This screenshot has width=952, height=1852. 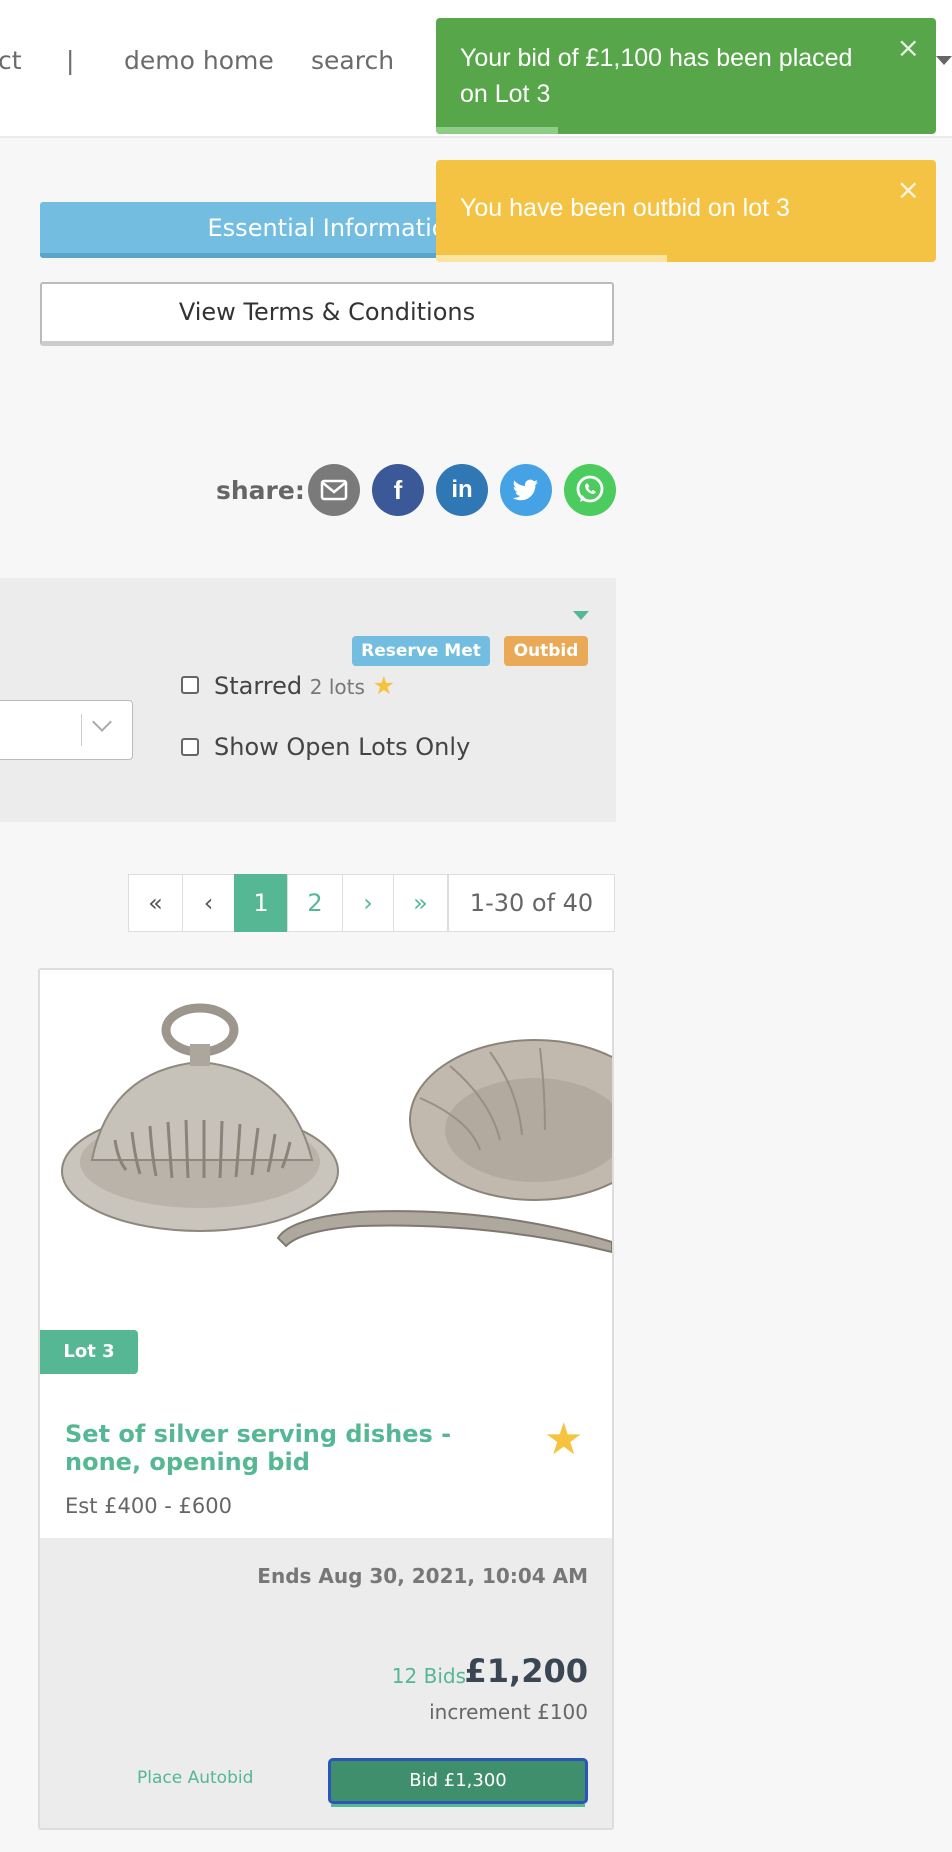 What do you see at coordinates (304, 685) in the screenshot?
I see `starred-filter-label: Starred 2 lots ★` at bounding box center [304, 685].